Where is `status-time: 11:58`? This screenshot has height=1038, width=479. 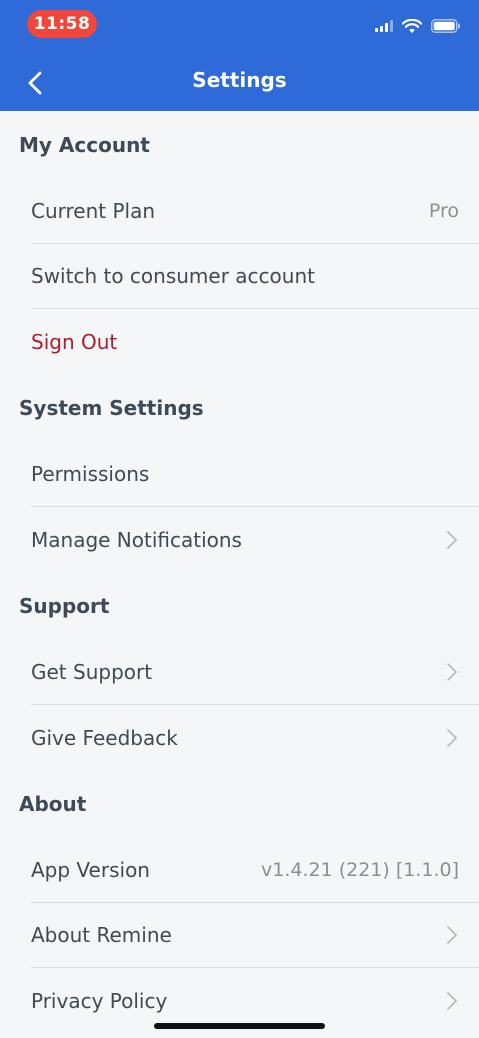
status-time: 11:58 is located at coordinates (62, 24).